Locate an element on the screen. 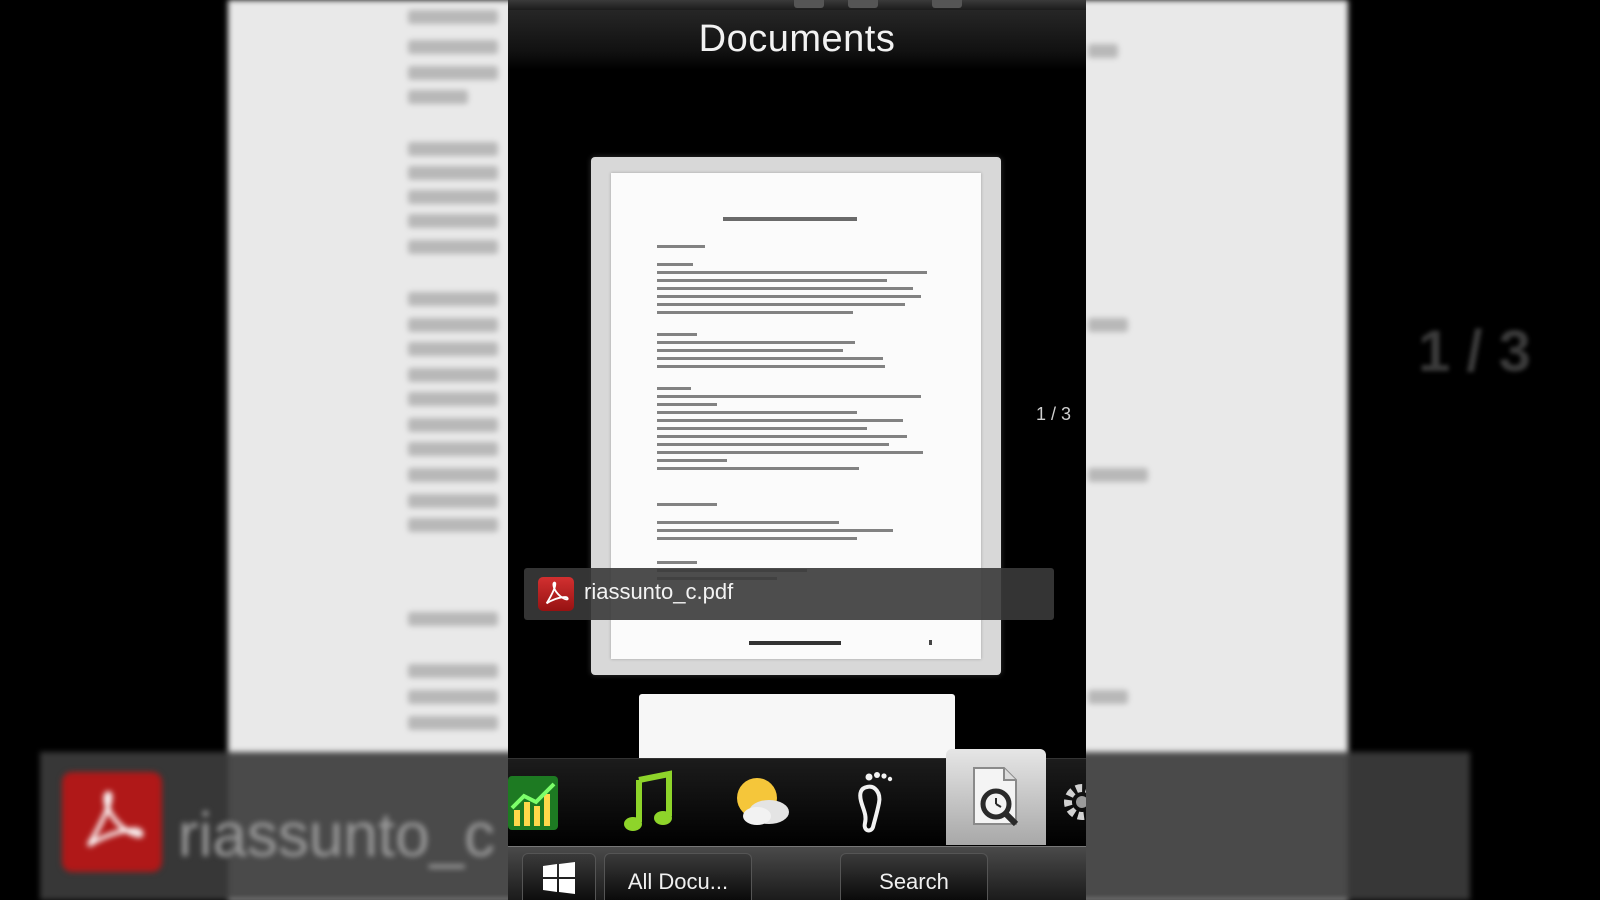 This screenshot has width=1600, height=900. status-bar is located at coordinates (797, 5).